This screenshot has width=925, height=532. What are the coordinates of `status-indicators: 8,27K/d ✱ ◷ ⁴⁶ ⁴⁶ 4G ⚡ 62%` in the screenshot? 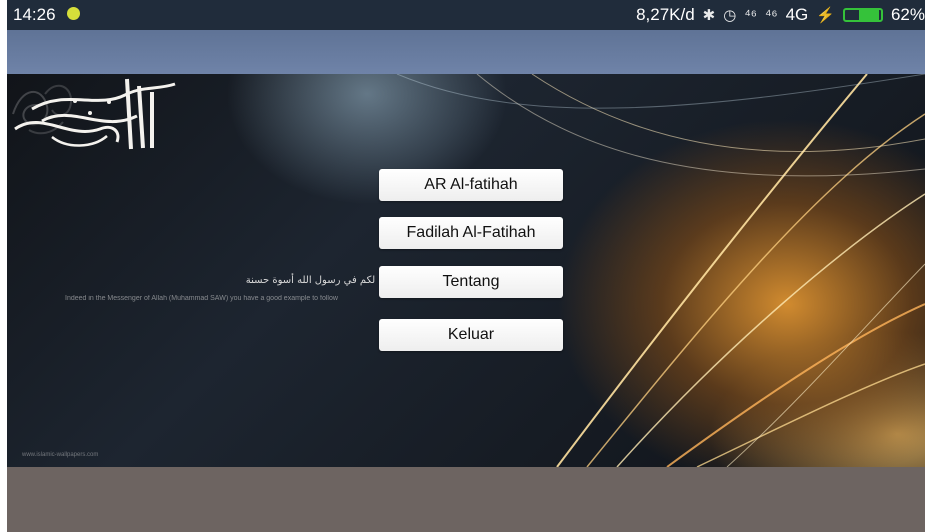 It's located at (780, 15).